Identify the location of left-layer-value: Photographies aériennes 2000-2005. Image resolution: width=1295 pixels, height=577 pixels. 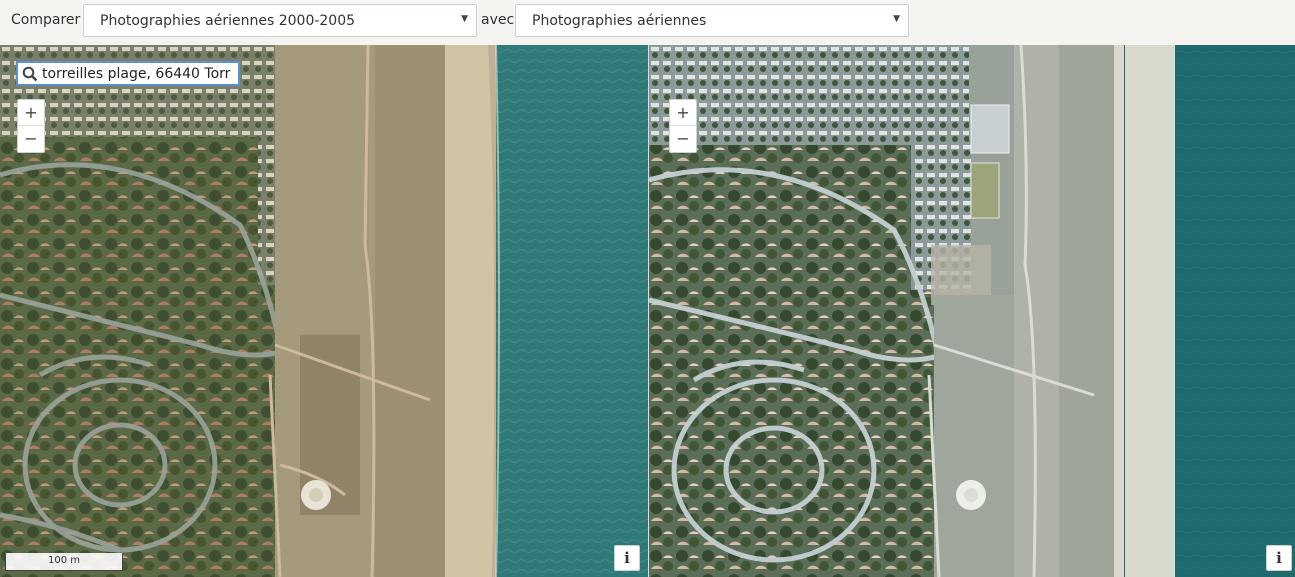
(228, 21).